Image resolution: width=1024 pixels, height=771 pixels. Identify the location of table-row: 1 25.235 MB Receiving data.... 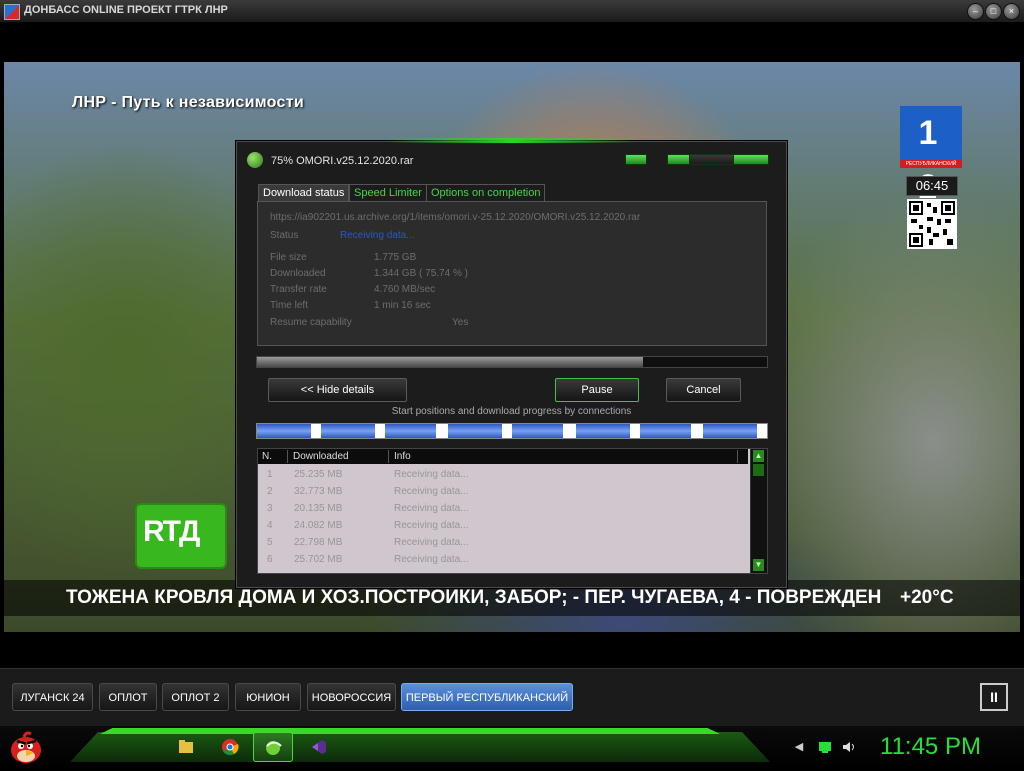
(503, 474).